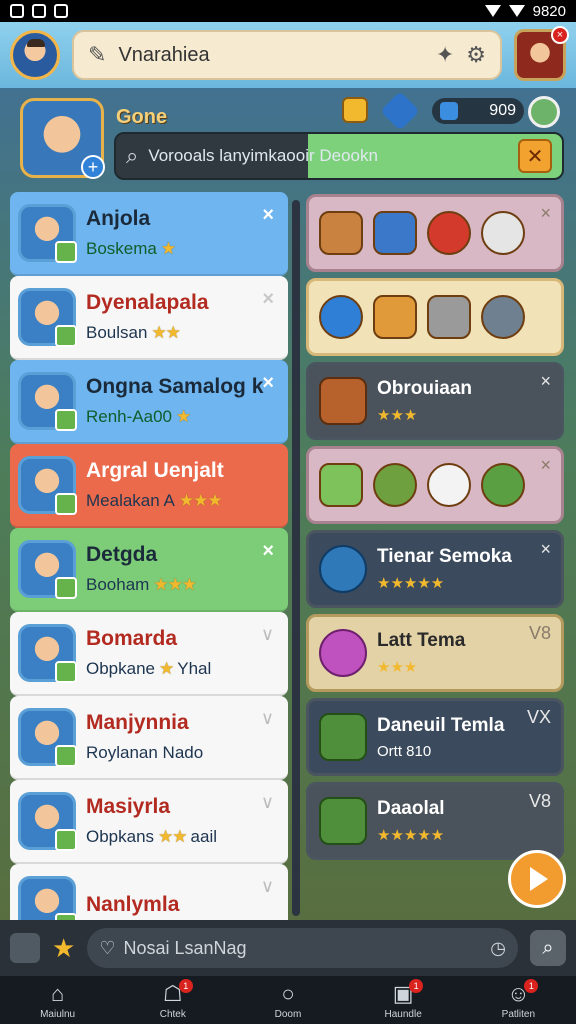 This screenshot has height=1024, width=576. Describe the element at coordinates (341, 485) in the screenshot. I see `leaf-icon` at that location.